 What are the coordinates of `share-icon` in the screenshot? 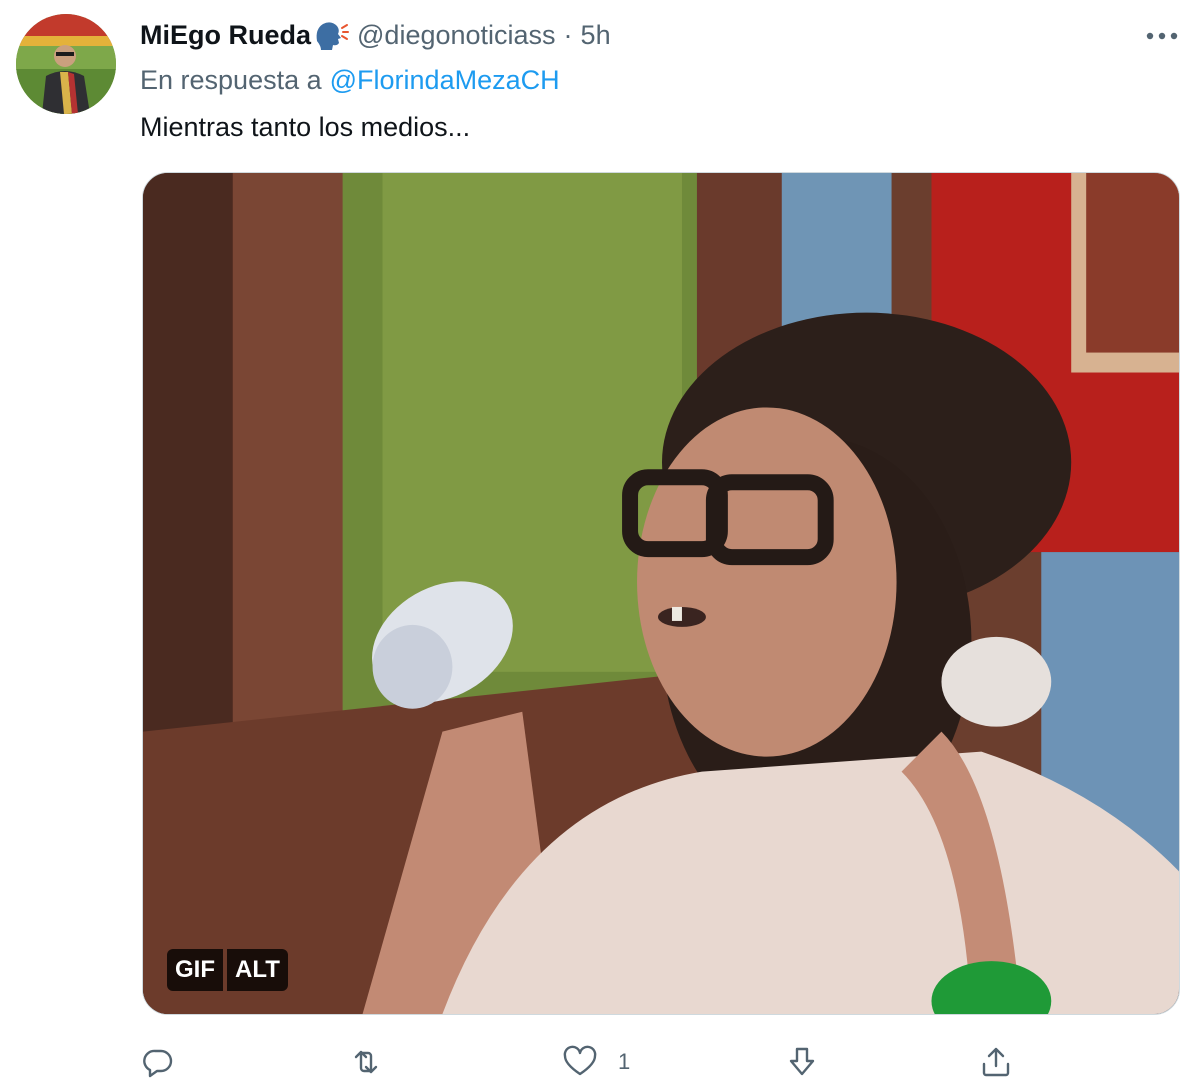 It's located at (996, 1062).